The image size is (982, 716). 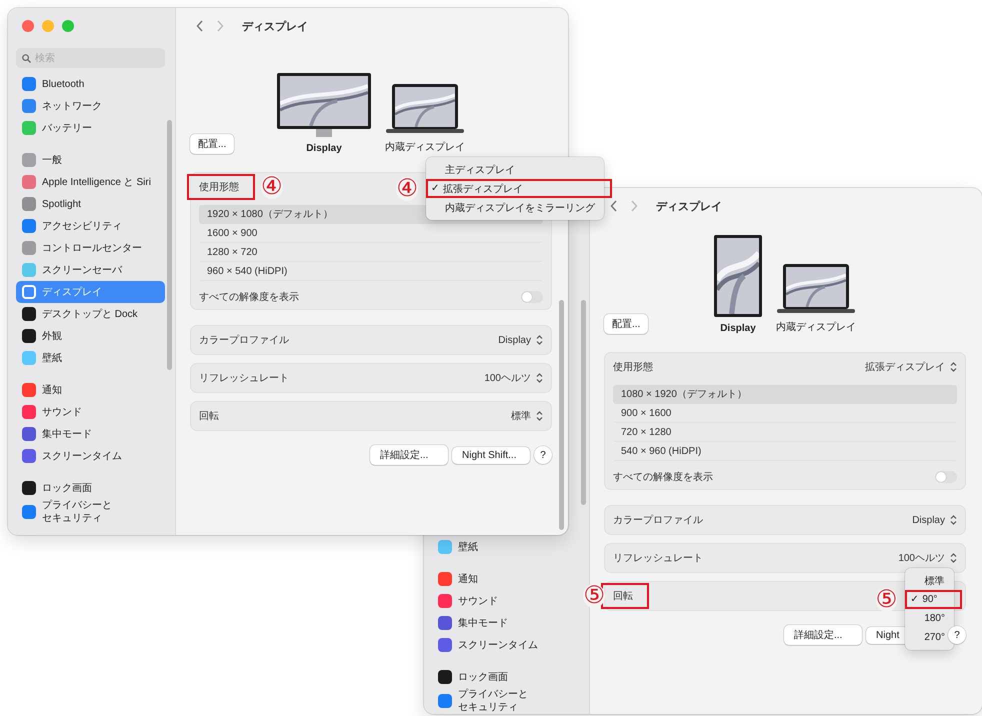 I want to click on callout-number: ⑤, so click(x=887, y=600).